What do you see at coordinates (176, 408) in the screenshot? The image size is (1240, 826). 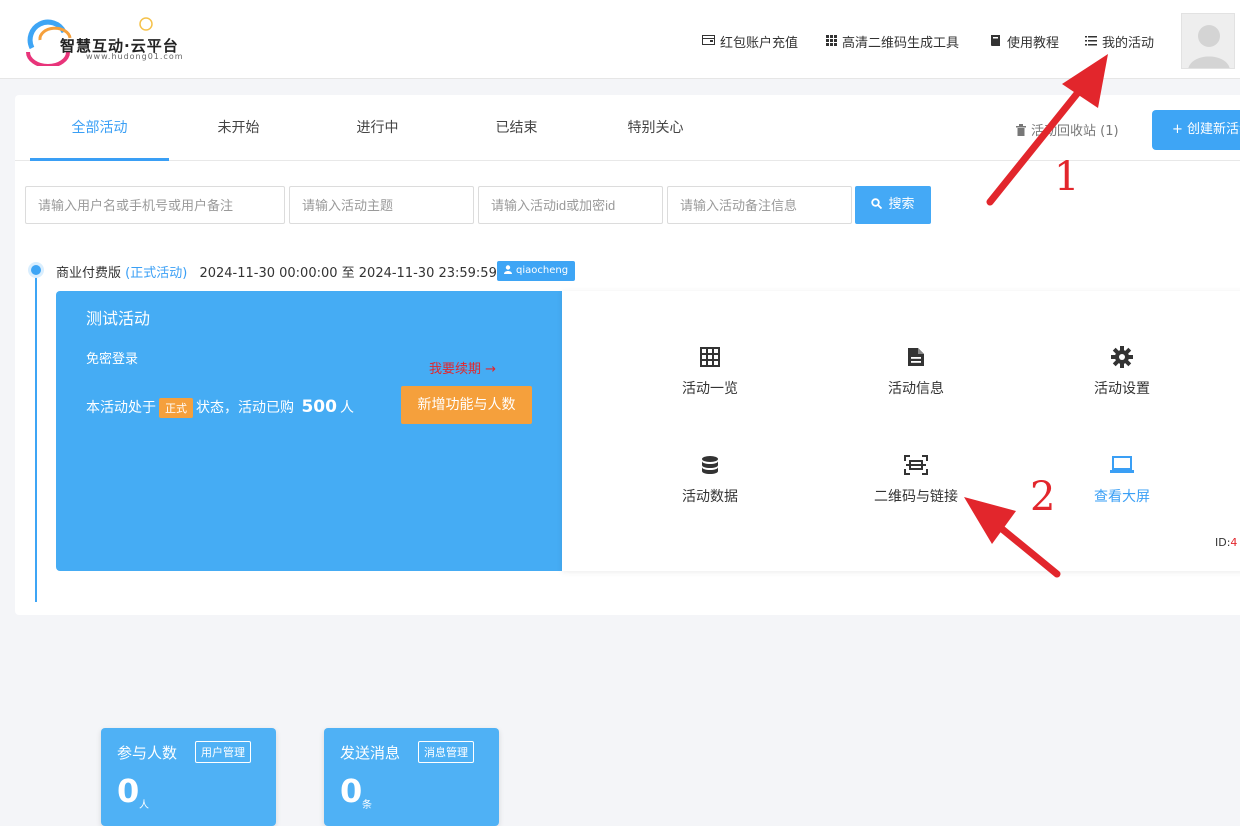 I see `status-badge: 正式` at bounding box center [176, 408].